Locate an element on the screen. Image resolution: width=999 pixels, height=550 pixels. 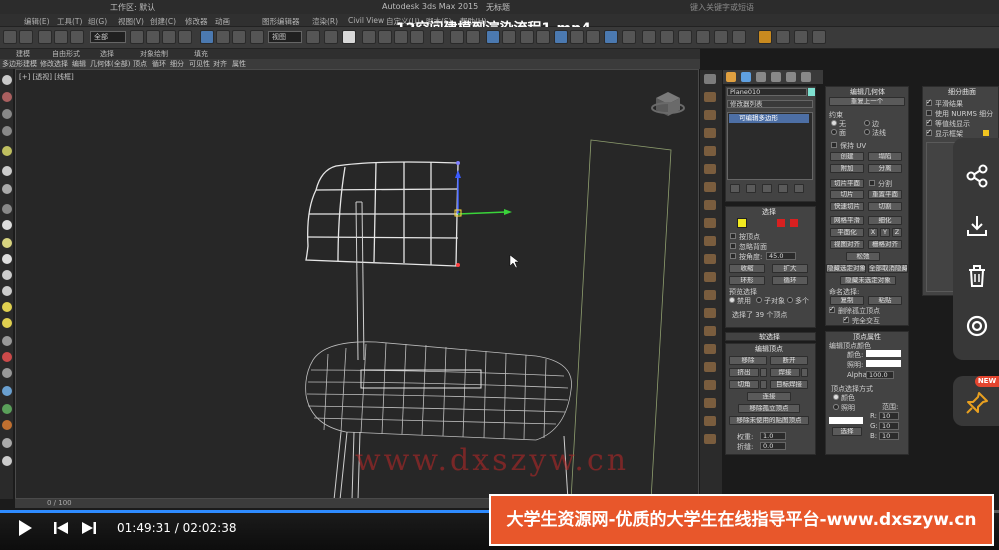
range-r-field: 10 is located at coordinates (889, 416).